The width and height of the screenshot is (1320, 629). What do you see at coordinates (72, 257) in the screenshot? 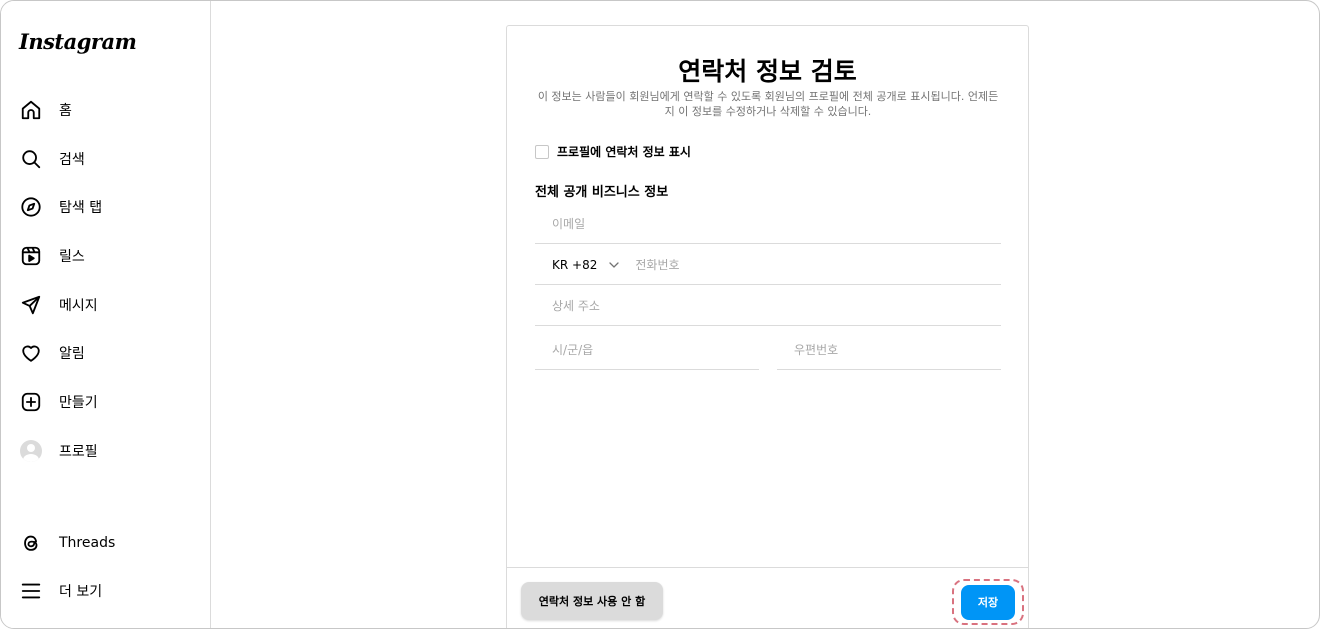
I see `sidebar-item-label: 릴스` at bounding box center [72, 257].